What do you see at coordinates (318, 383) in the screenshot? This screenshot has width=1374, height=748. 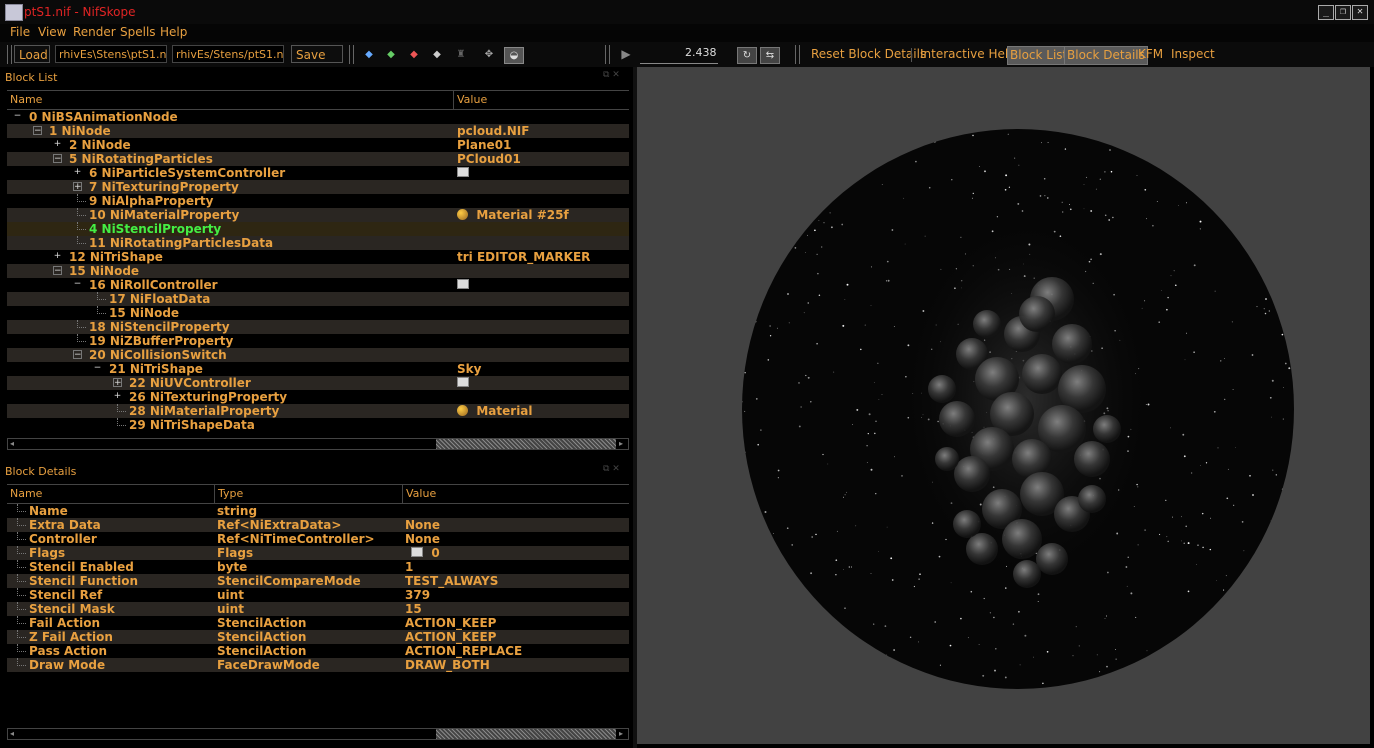 I see `tree-row: +22 NiUVController` at bounding box center [318, 383].